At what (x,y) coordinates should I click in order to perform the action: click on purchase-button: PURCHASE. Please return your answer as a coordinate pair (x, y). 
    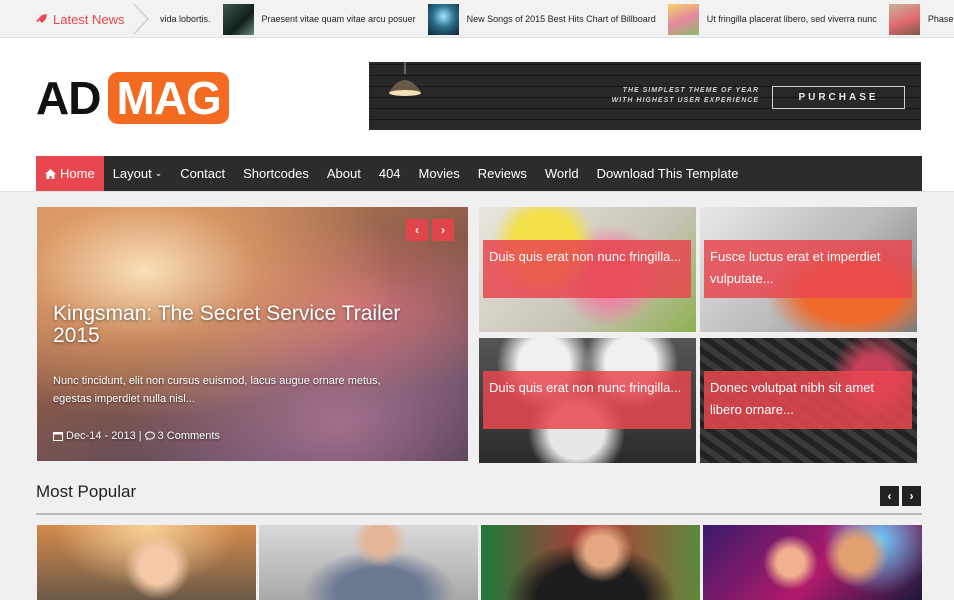
    Looking at the image, I should click on (838, 97).